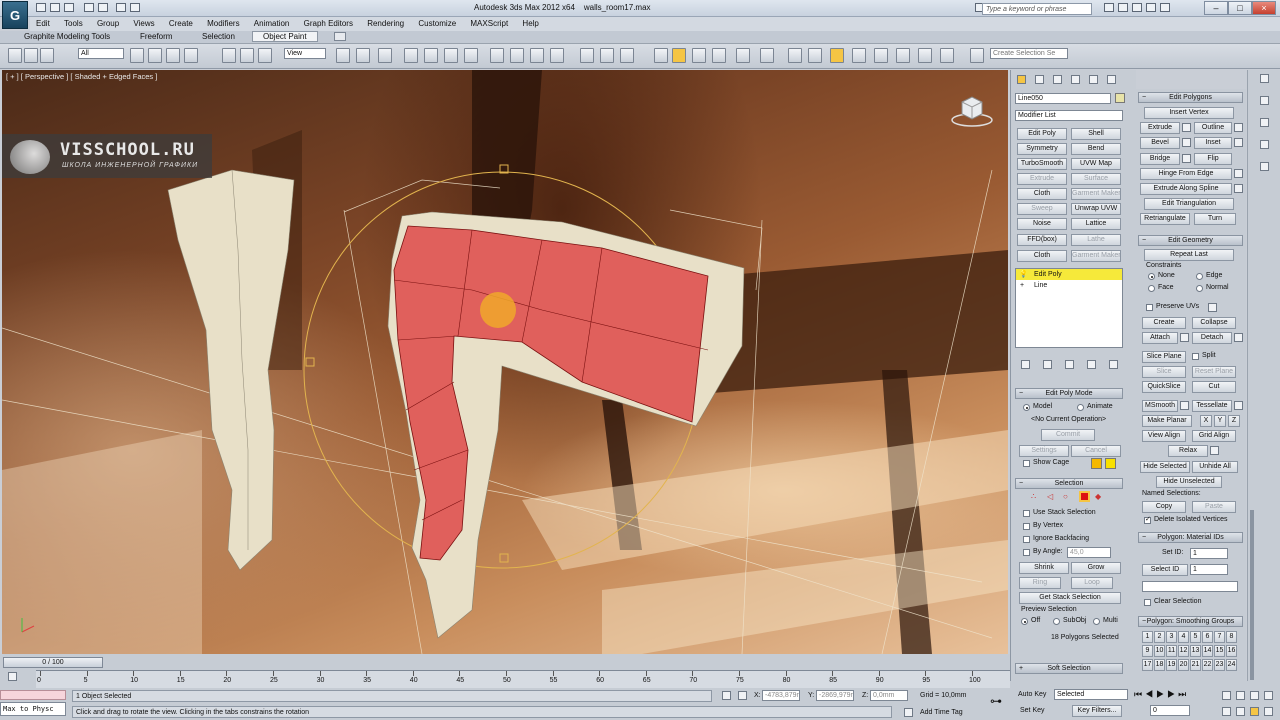  Describe the element at coordinates (1174, 695) in the screenshot. I see `playback-controls: ⏮◀▶▶⏭` at that location.